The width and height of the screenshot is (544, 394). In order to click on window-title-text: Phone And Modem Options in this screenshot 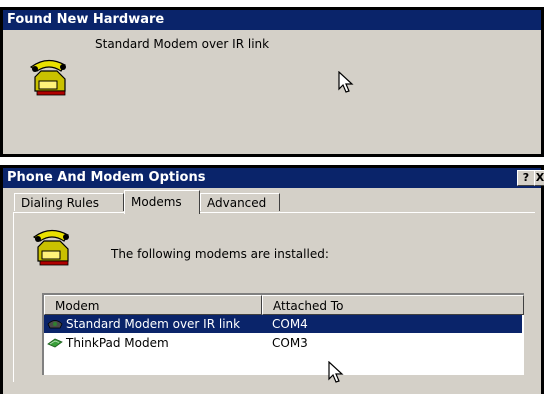, I will do `click(106, 177)`.